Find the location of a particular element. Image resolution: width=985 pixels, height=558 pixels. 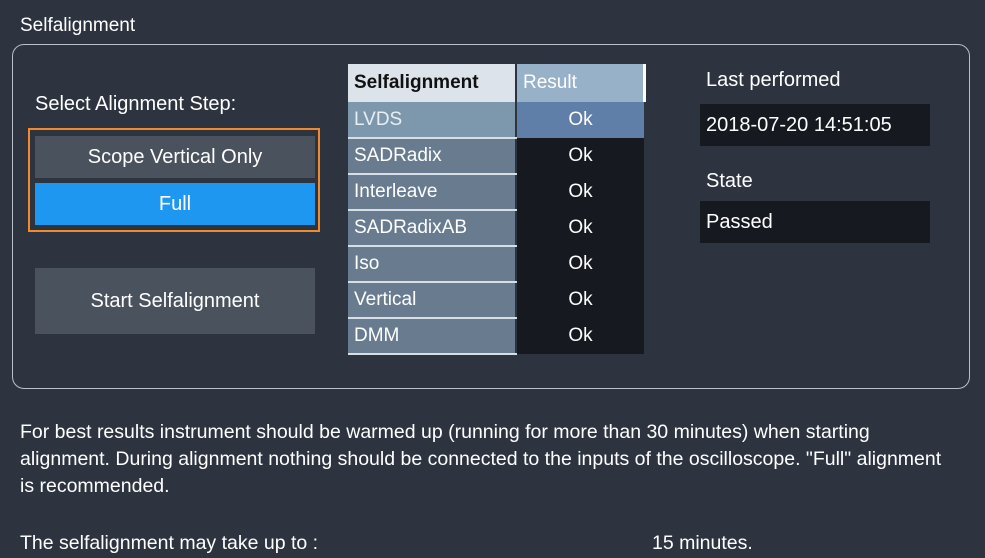

row-name: LVDS is located at coordinates (432, 120).